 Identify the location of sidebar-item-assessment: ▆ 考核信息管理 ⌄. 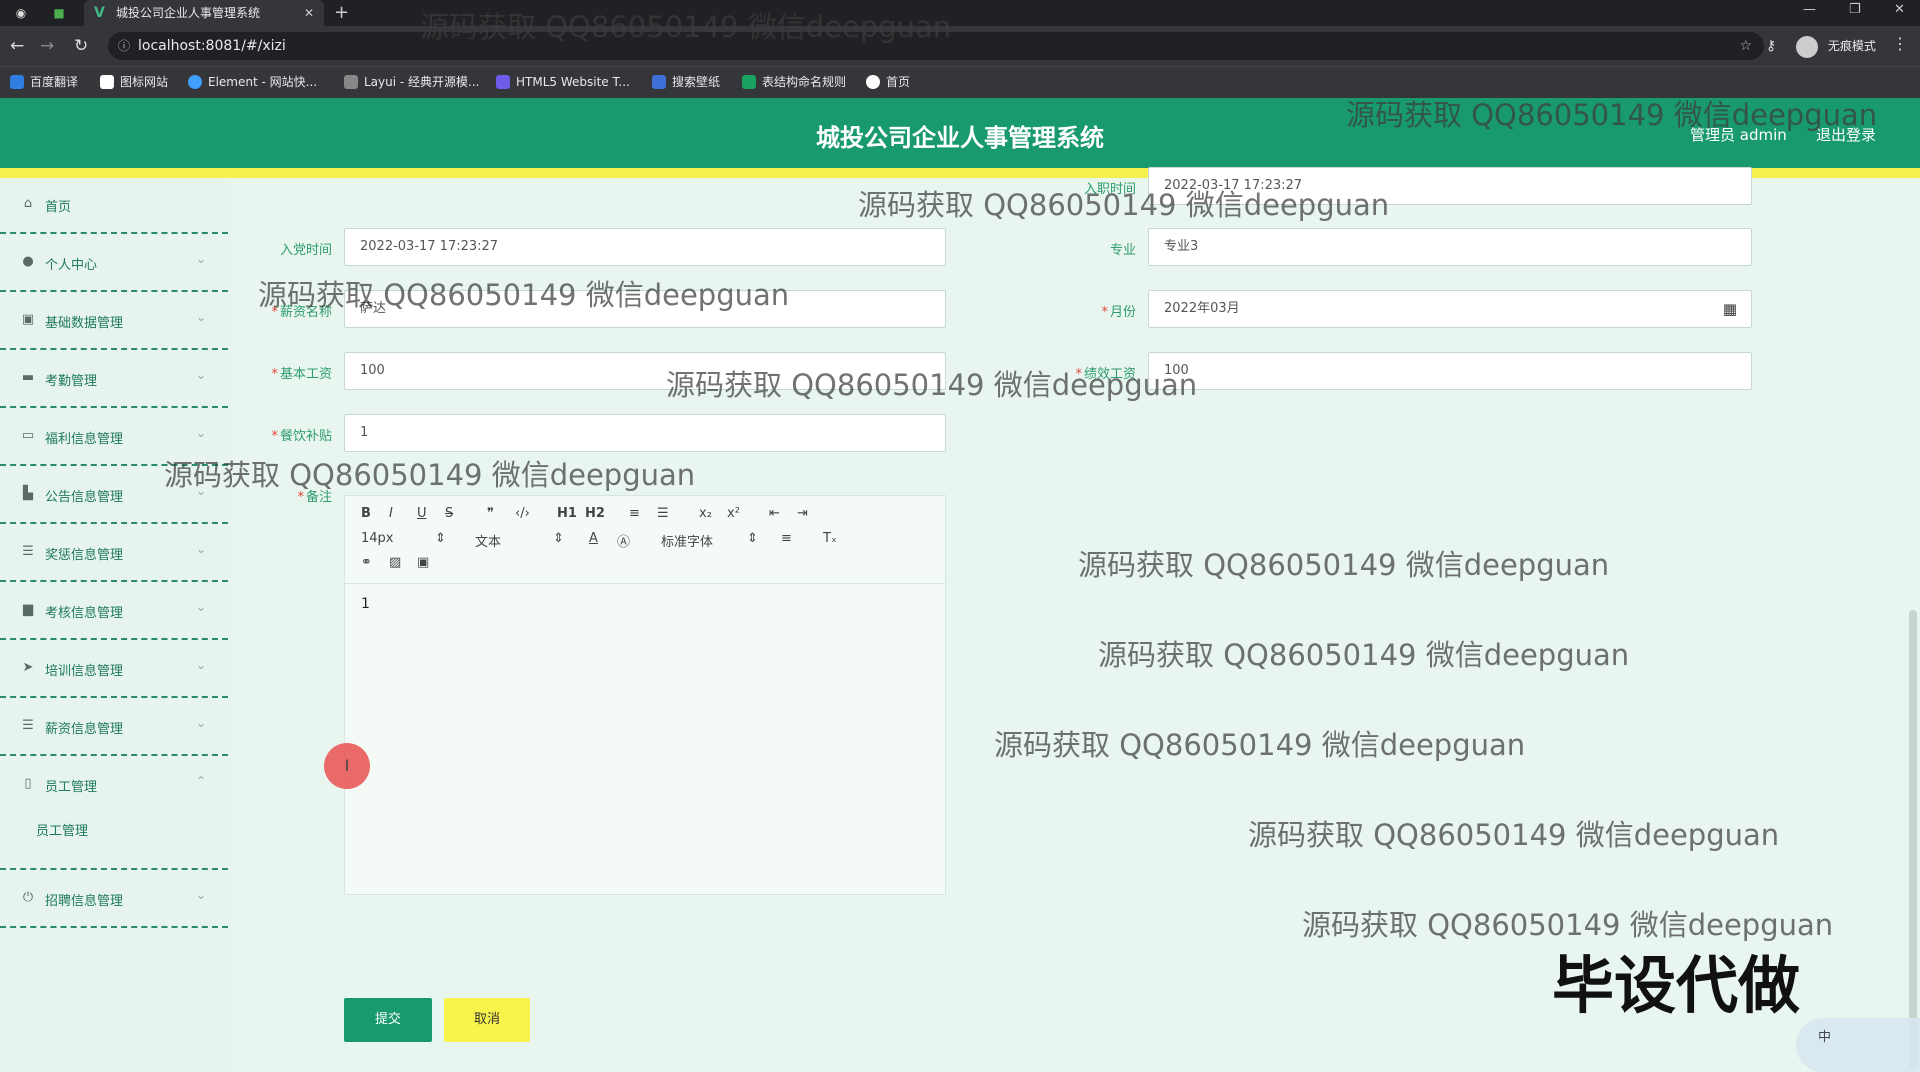
(114, 612).